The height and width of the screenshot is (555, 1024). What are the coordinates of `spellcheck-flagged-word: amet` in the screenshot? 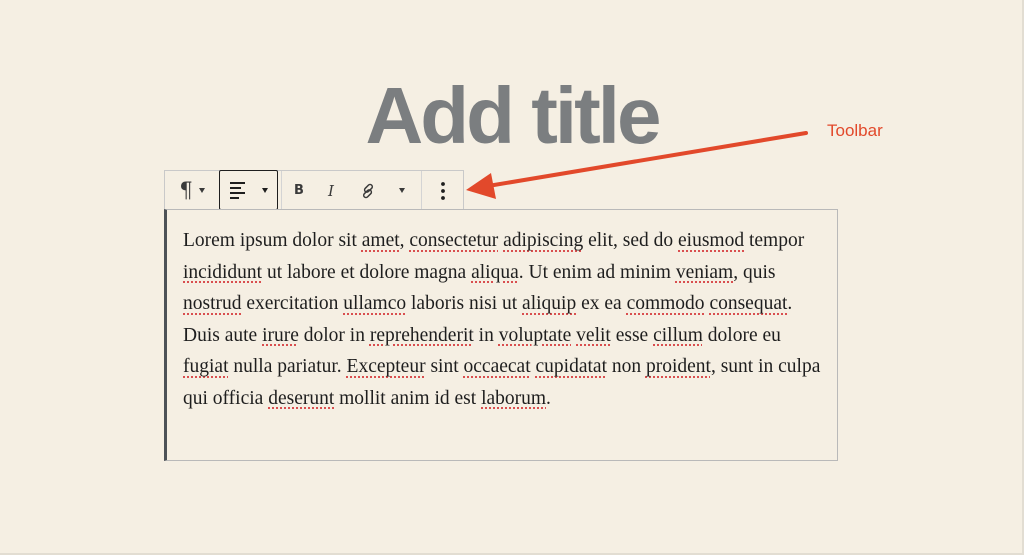 It's located at (380, 240).